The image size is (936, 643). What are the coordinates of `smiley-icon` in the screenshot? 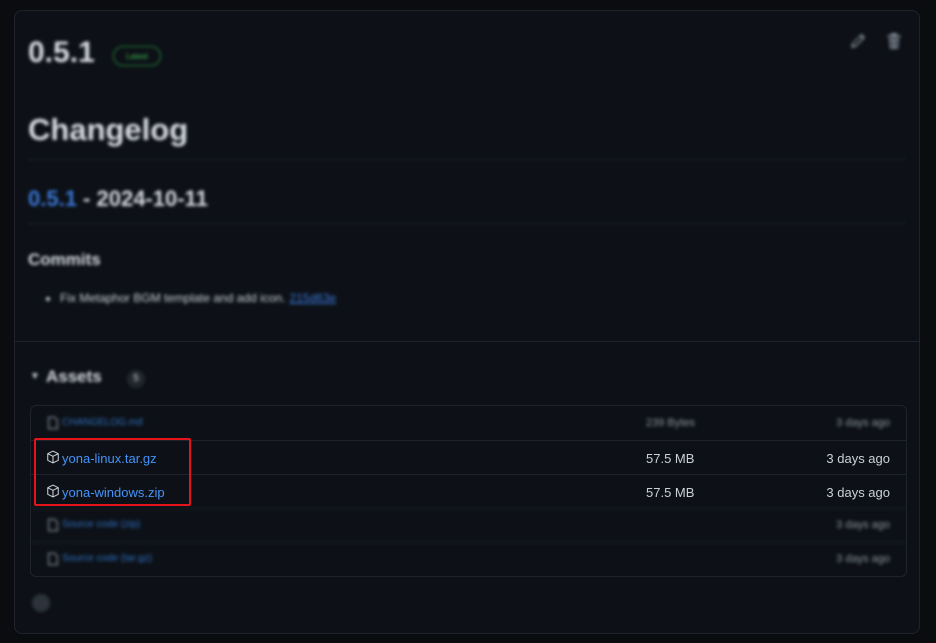 It's located at (41, 603).